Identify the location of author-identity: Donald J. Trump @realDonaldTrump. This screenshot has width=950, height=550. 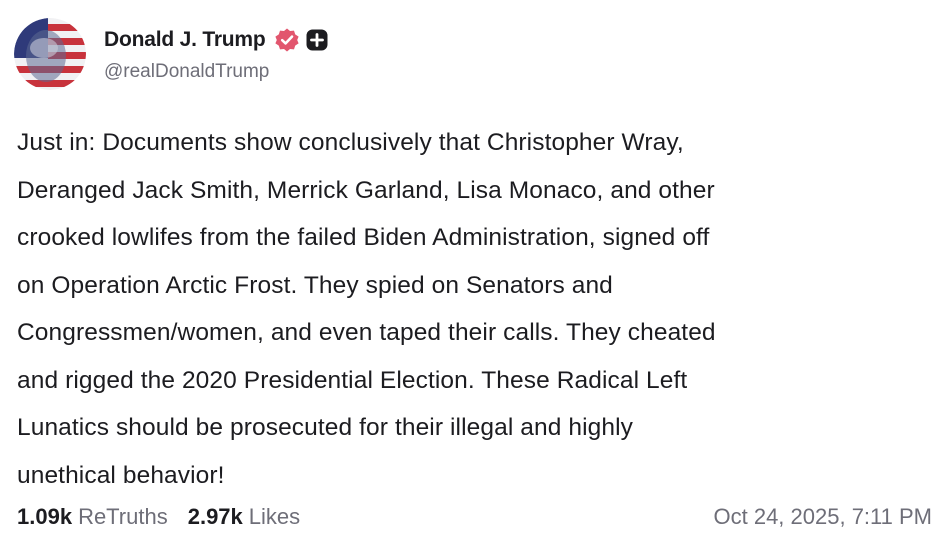
(216, 53).